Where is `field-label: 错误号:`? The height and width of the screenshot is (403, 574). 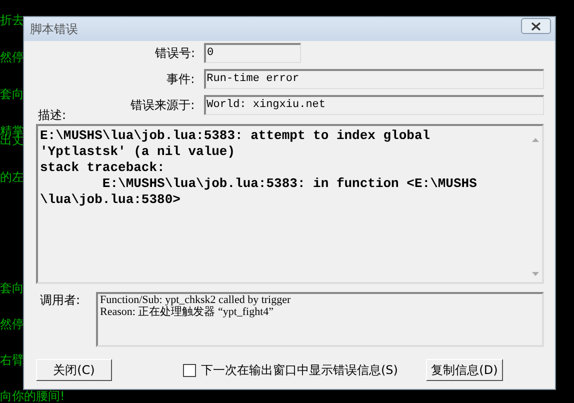 field-label: 错误号: is located at coordinates (174, 53).